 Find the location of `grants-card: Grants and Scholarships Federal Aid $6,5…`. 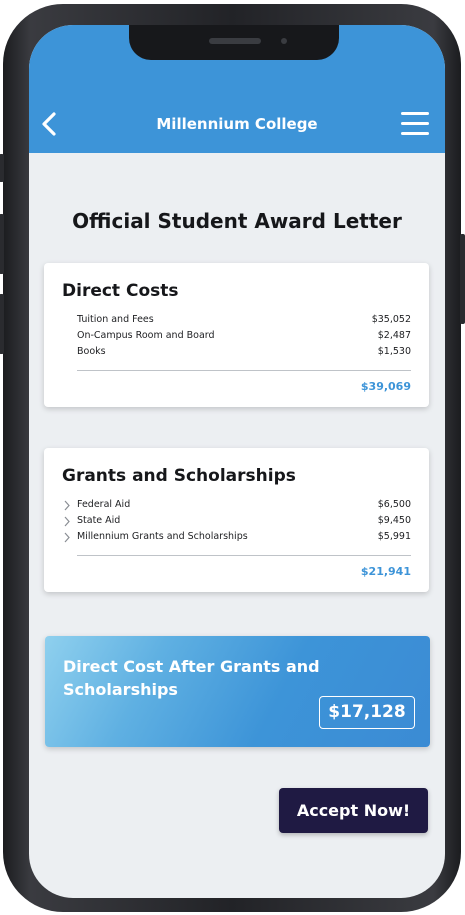

grants-card: Grants and Scholarships Federal Aid $6,5… is located at coordinates (236, 520).